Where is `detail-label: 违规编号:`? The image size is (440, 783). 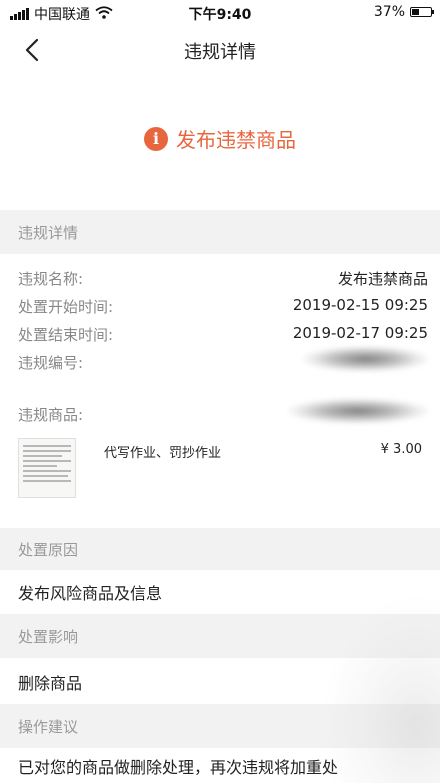
detail-label: 违规编号: is located at coordinates (51, 363).